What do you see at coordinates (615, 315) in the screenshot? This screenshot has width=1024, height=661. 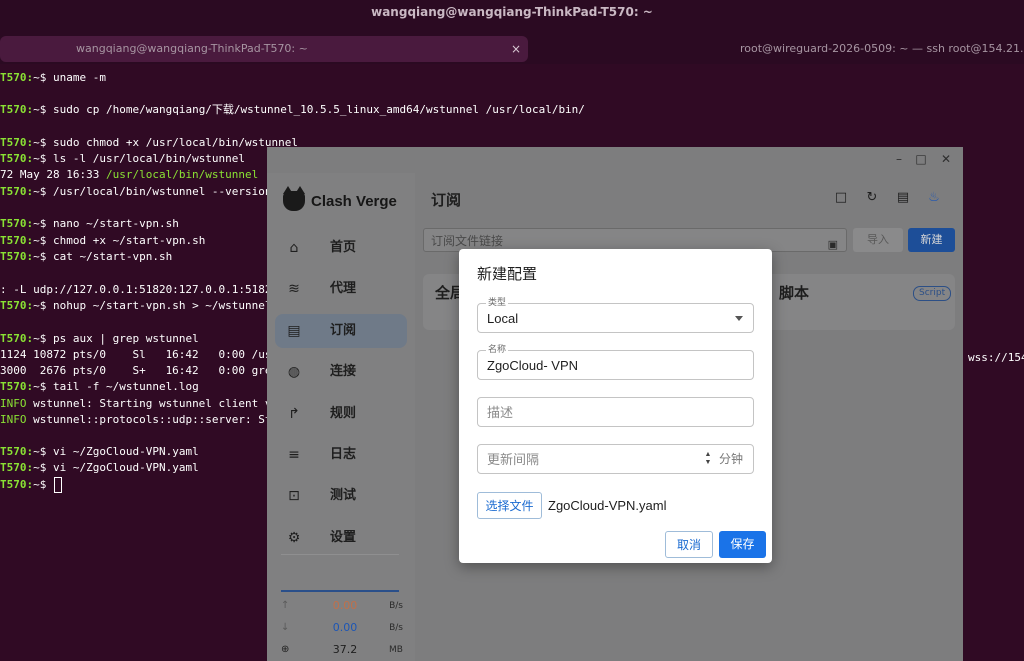 I see `type-select: 类型 Local` at bounding box center [615, 315].